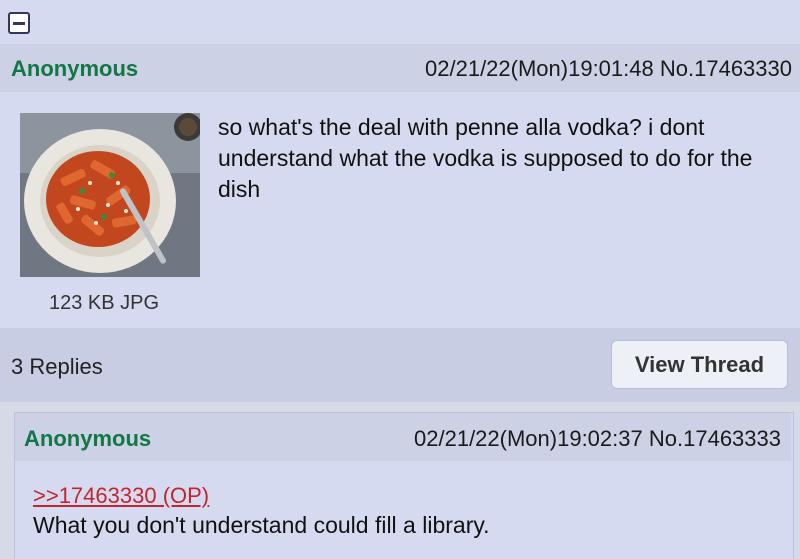 This screenshot has height=559, width=800. I want to click on reply-count: 3 Replies, so click(57, 366).